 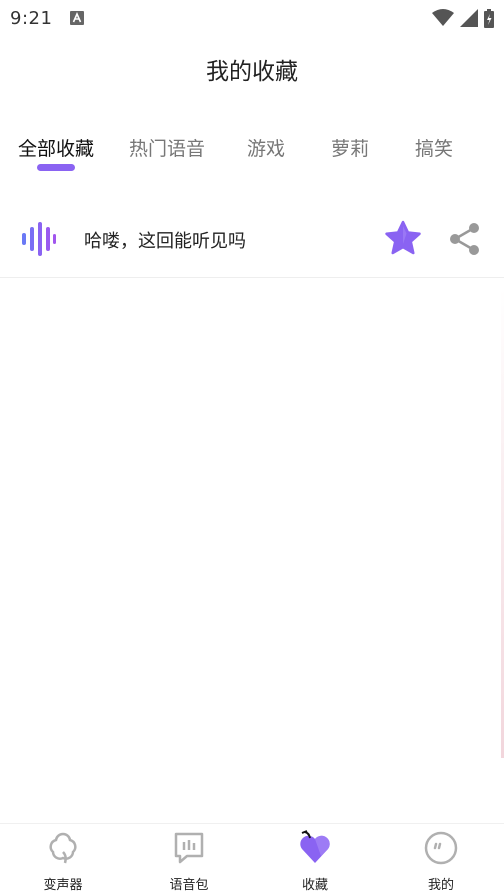 I want to click on star-icon, so click(x=403, y=238).